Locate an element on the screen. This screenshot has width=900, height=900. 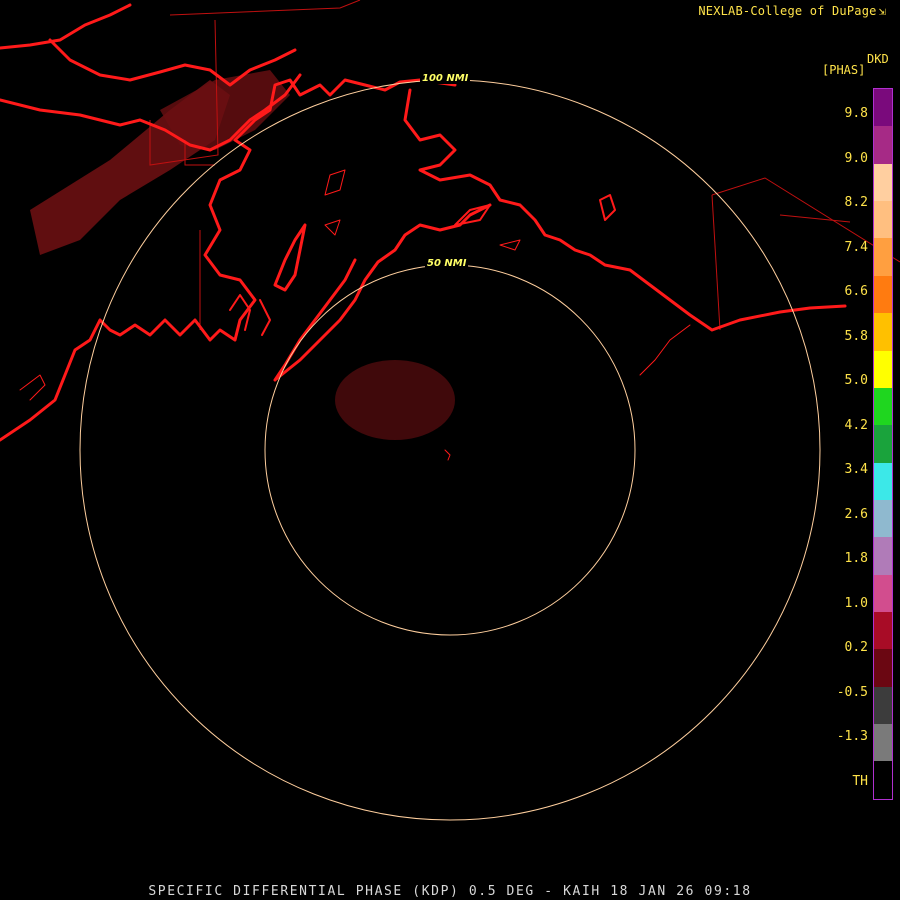
range-ring-label-50: 50 NMI is located at coordinates (447, 263).